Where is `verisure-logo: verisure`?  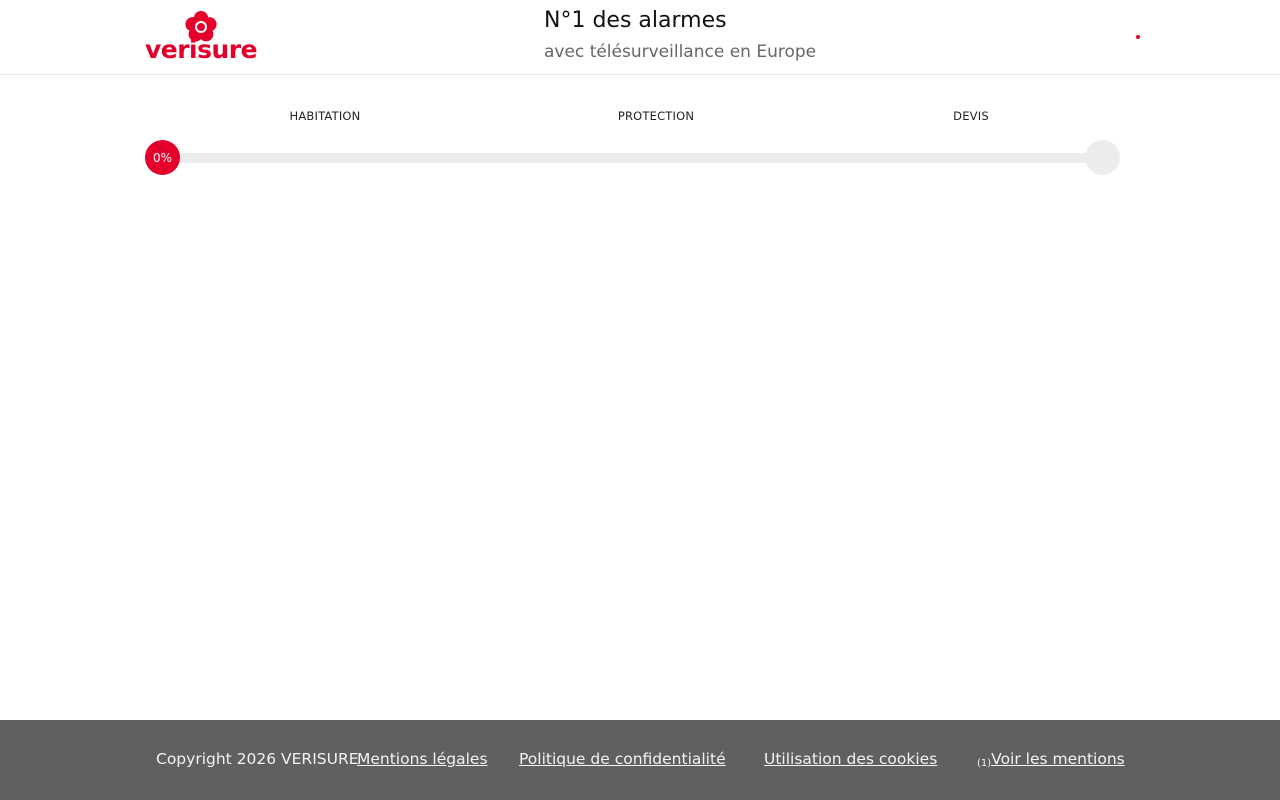
verisure-logo: verisure is located at coordinates (201, 37).